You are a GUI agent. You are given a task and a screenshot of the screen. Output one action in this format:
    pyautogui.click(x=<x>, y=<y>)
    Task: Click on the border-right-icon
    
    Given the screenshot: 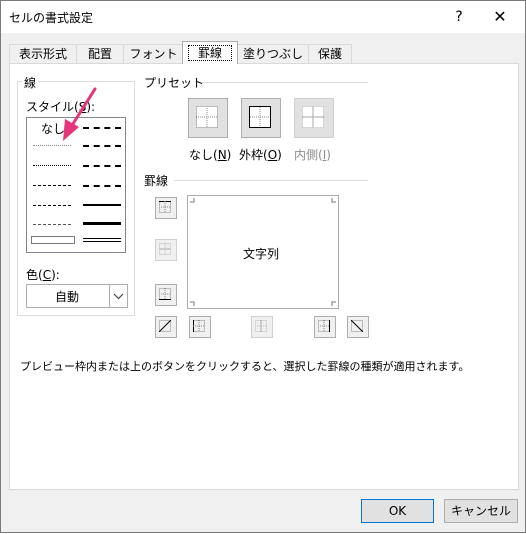 What is the action you would take?
    pyautogui.click(x=324, y=326)
    